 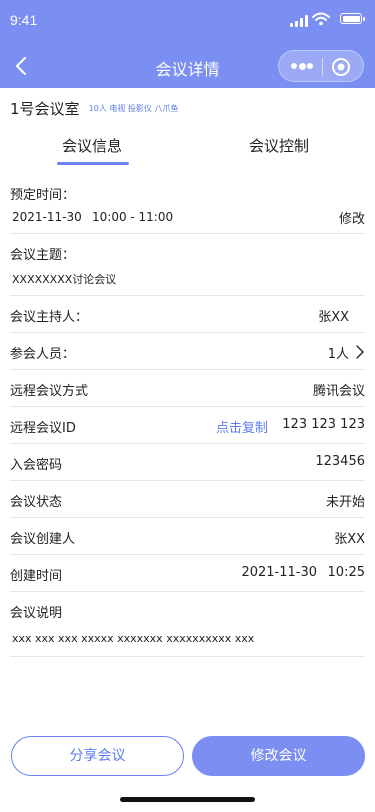 What do you see at coordinates (338, 391) in the screenshot?
I see `remote-method-value: 腾讯会议` at bounding box center [338, 391].